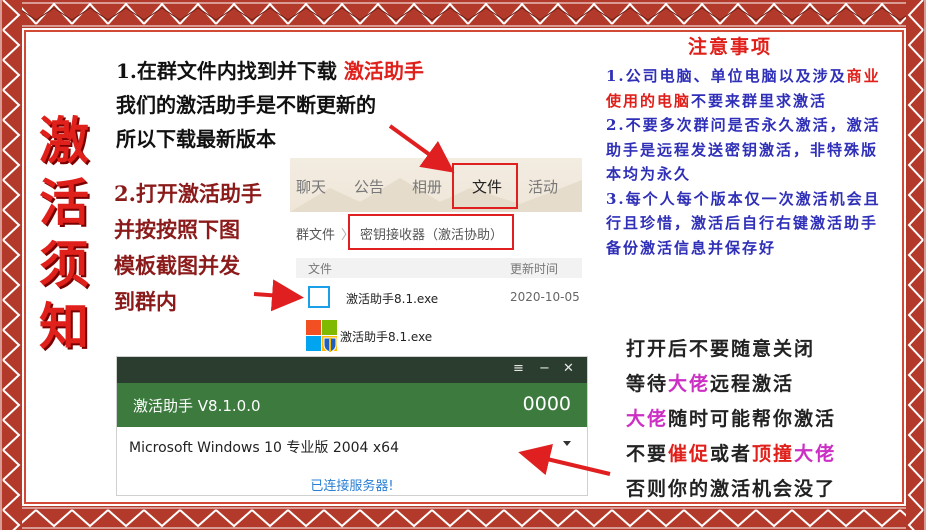 The width and height of the screenshot is (926, 530). Describe the element at coordinates (421, 148) in the screenshot. I see `arrow-to-files-tab` at that location.